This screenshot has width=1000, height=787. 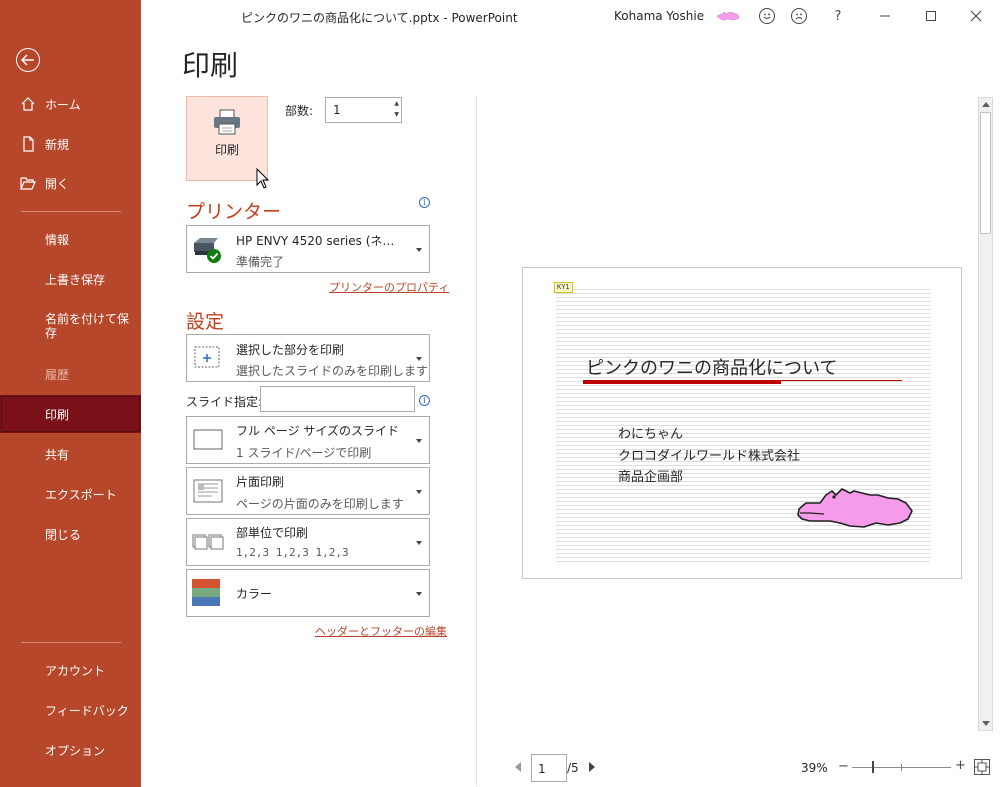 I want to click on title-underline, so click(x=682, y=382).